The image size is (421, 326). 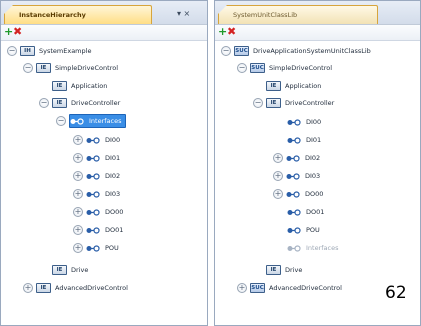 I want to click on tree-node-label: DI01, so click(x=314, y=140).